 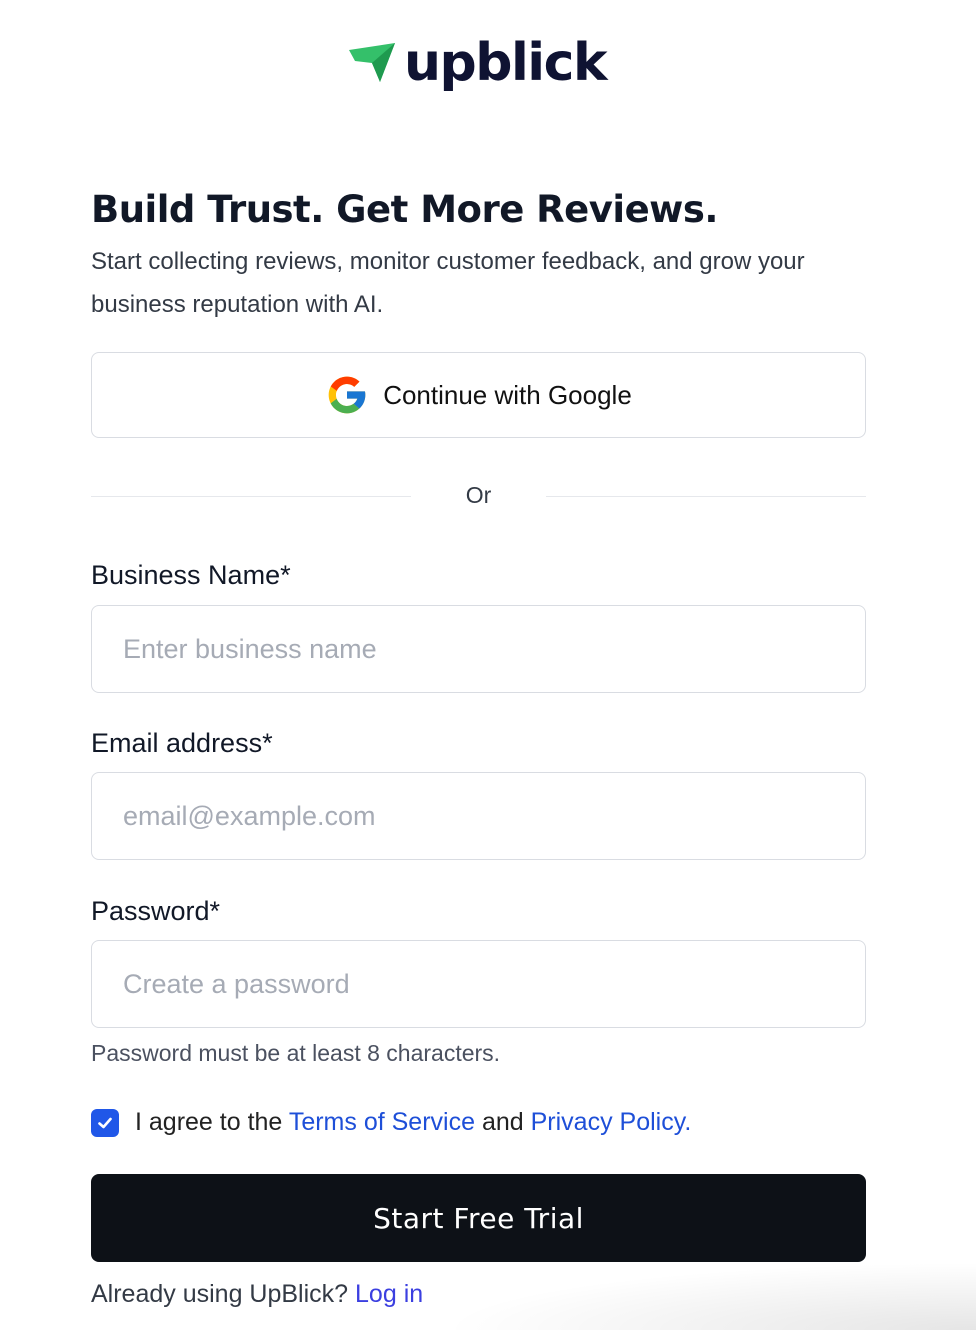 I want to click on continue-with-google-button: Continue with Google, so click(x=478, y=395).